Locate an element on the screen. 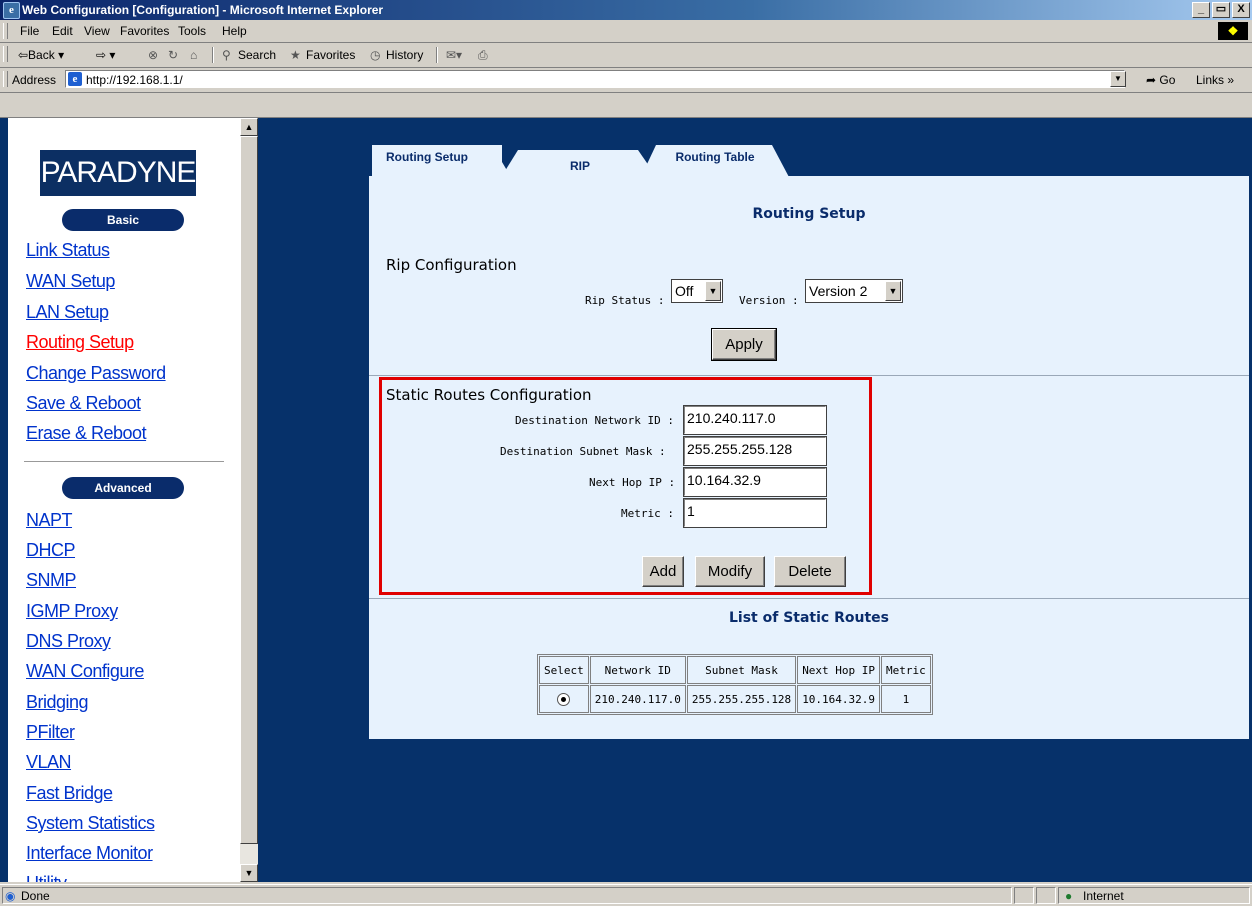 The height and width of the screenshot is (906, 1252). sidebar-divider is located at coordinates (124, 461).